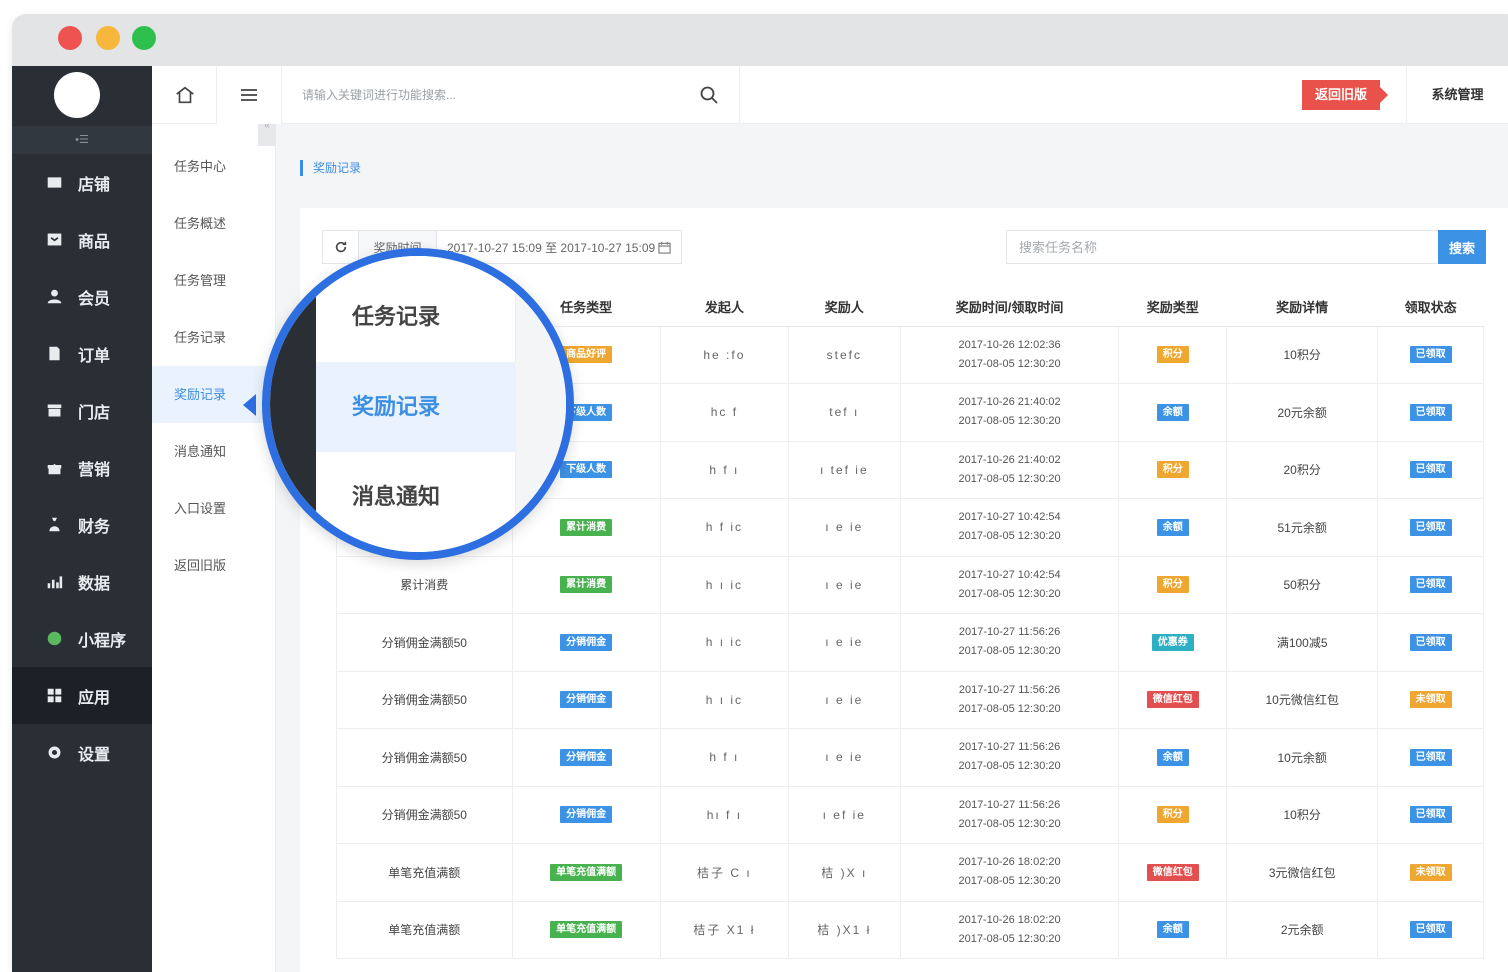 The height and width of the screenshot is (972, 1508). Describe the element at coordinates (213, 280) in the screenshot. I see `subnav-item-2: 任务管理` at that location.